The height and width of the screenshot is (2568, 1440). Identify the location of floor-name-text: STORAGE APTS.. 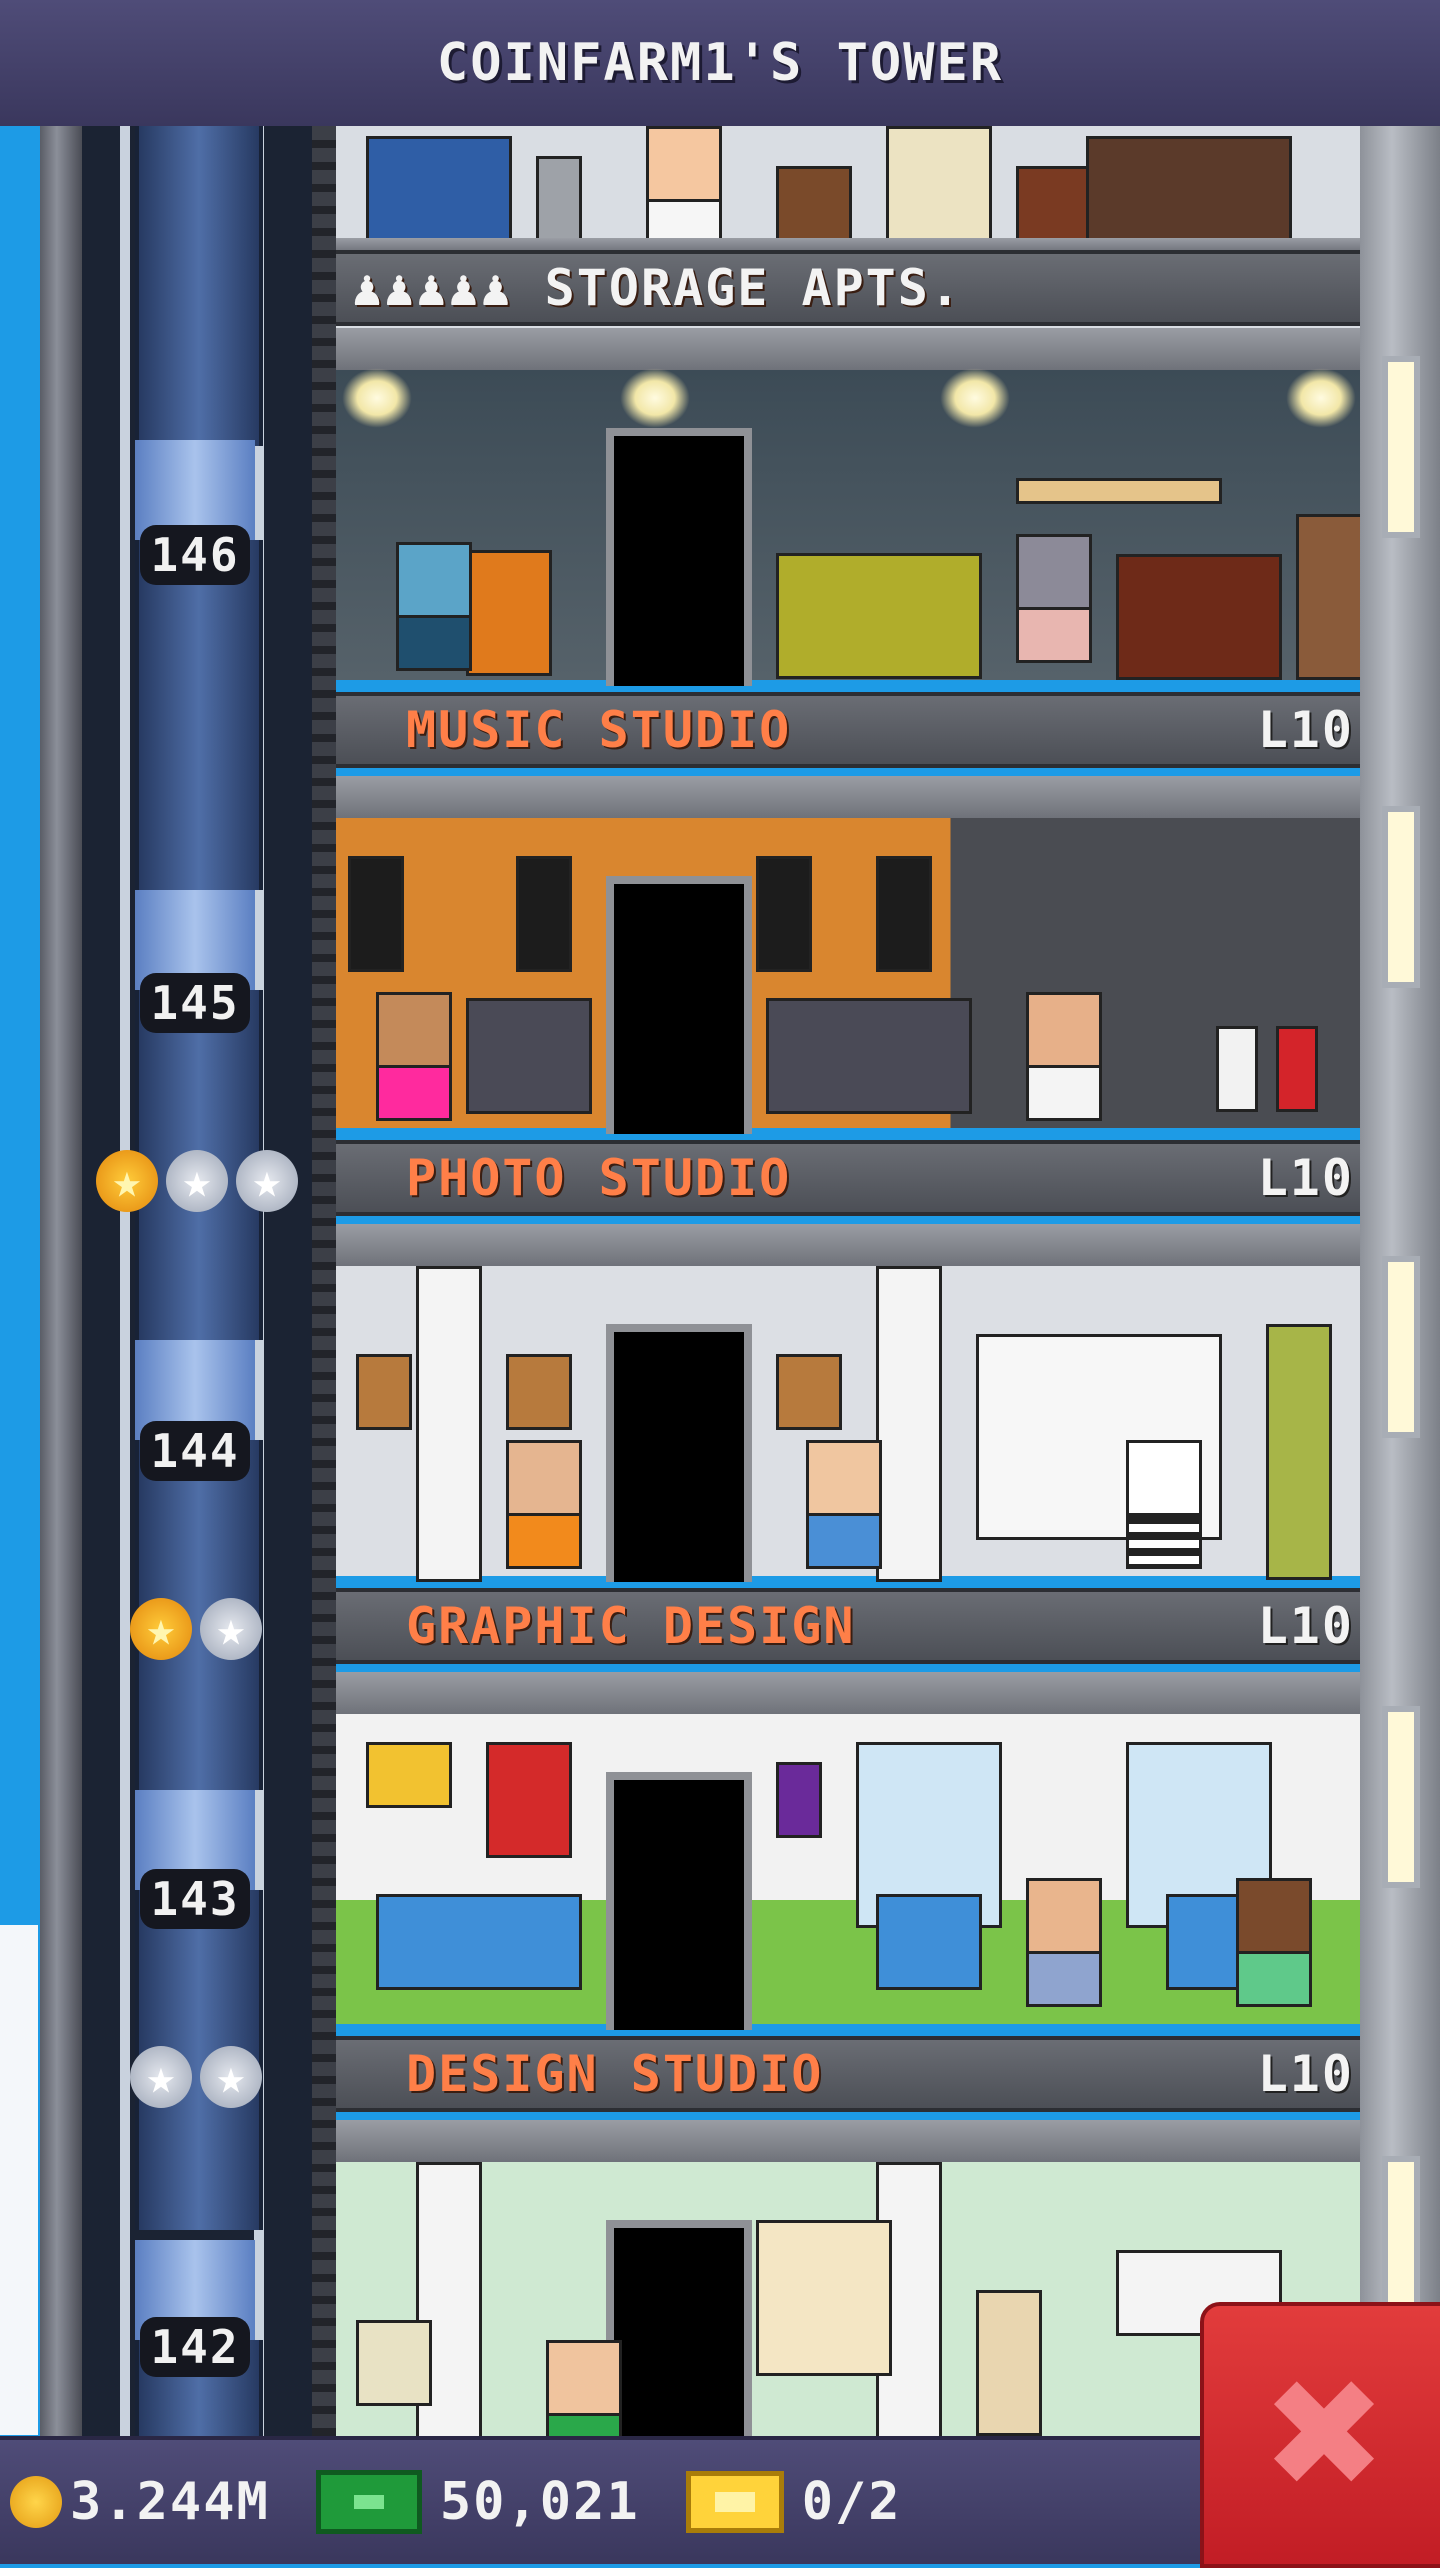
(753, 288).